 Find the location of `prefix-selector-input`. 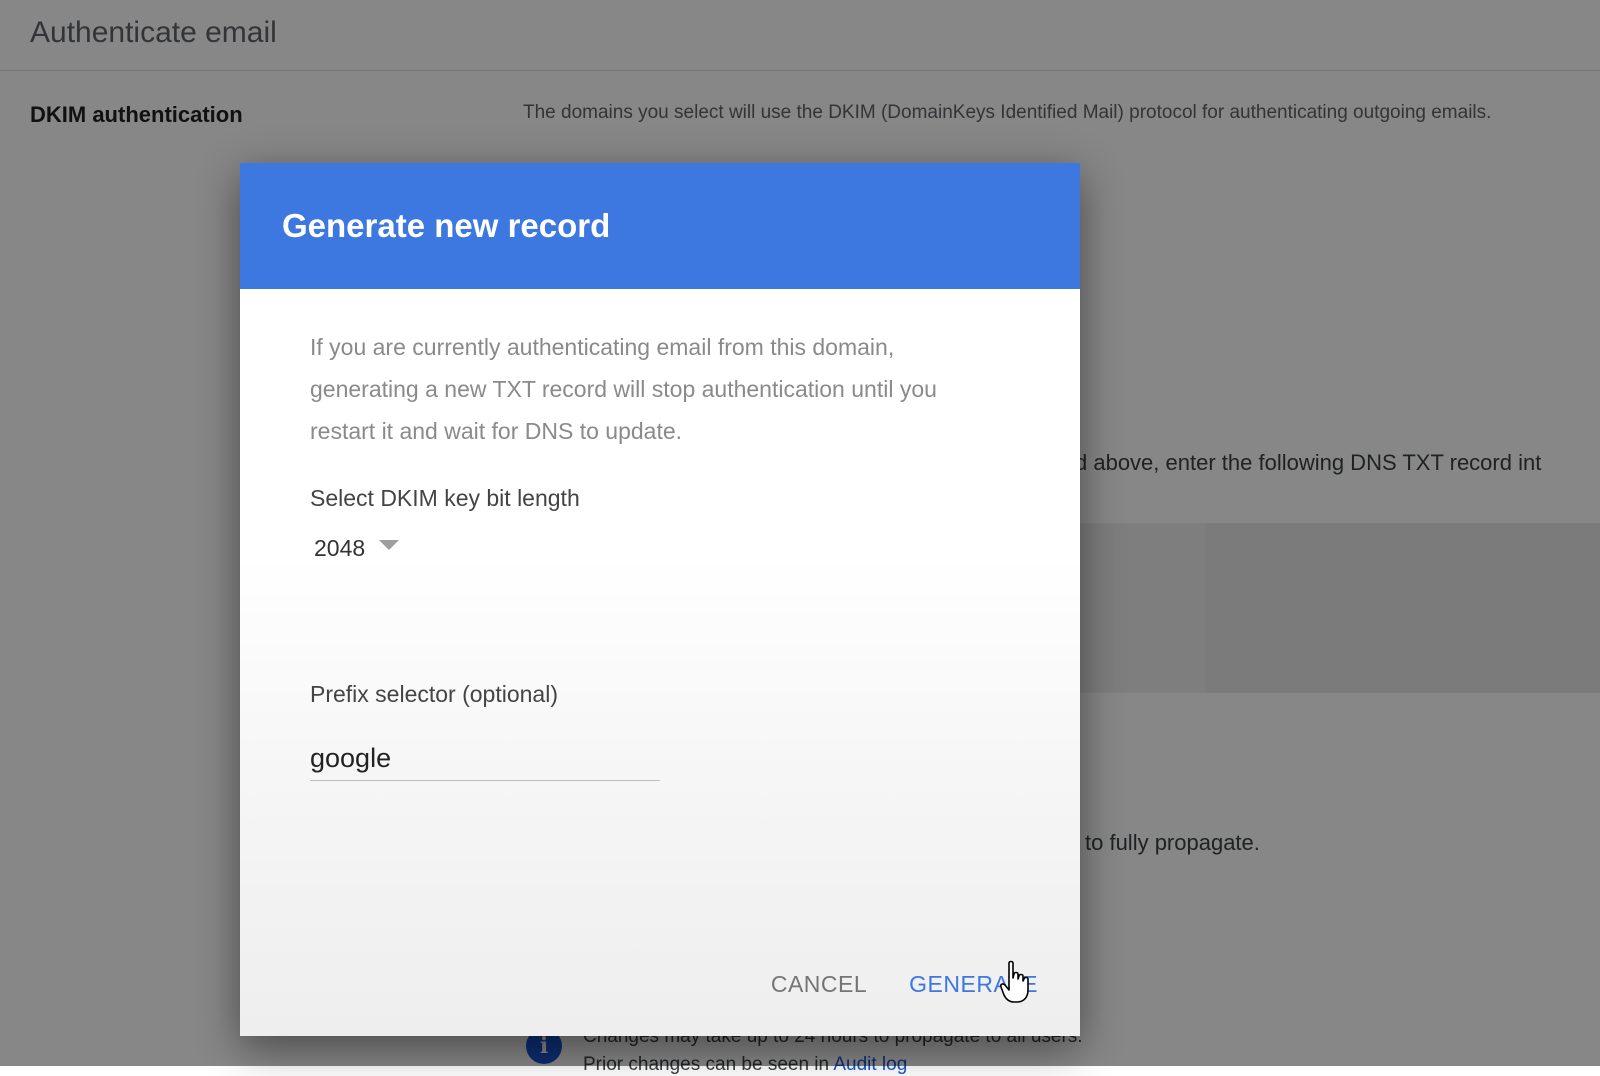

prefix-selector-input is located at coordinates (485, 759).